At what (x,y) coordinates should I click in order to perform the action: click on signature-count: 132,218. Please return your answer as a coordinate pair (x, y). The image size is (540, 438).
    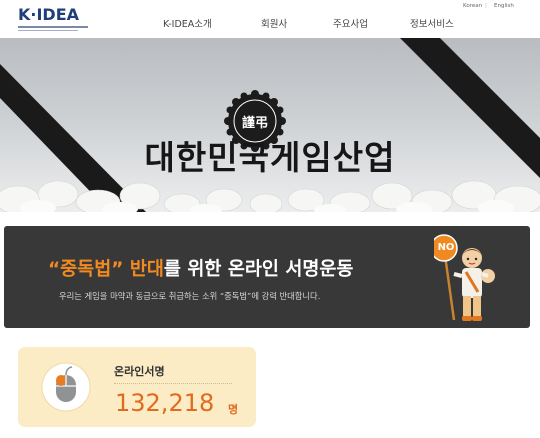
    Looking at the image, I should click on (165, 403).